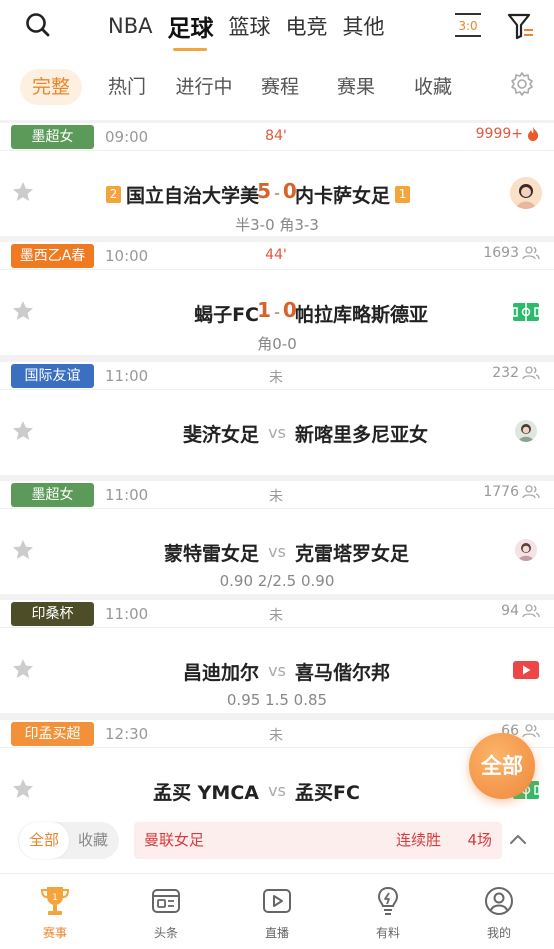 The image size is (554, 949). Describe the element at coordinates (318, 840) in the screenshot. I see `streak-banner: 曼联女足 连续胜 4场` at that location.